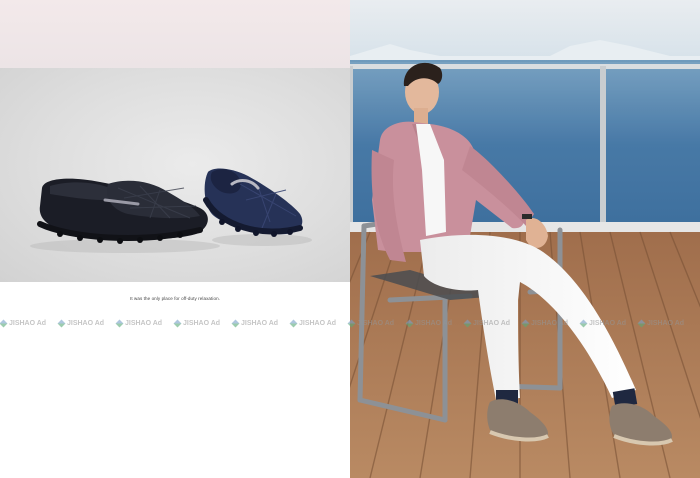 This screenshot has width=700, height=478. Describe the element at coordinates (421, 116) in the screenshot. I see `neck` at that location.